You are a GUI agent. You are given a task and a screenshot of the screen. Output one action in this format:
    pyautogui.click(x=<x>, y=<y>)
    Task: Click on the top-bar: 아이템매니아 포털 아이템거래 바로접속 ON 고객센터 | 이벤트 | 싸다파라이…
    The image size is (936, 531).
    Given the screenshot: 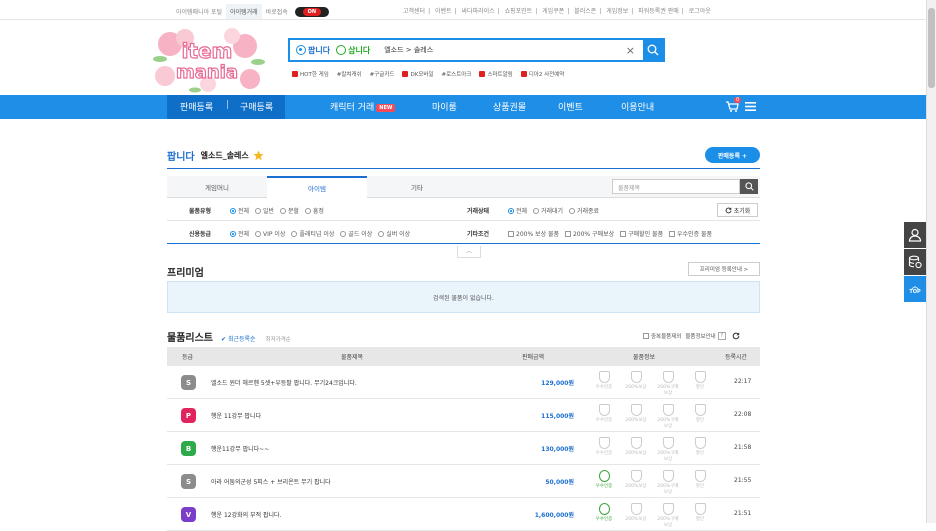 What is the action you would take?
    pyautogui.click(x=463, y=10)
    